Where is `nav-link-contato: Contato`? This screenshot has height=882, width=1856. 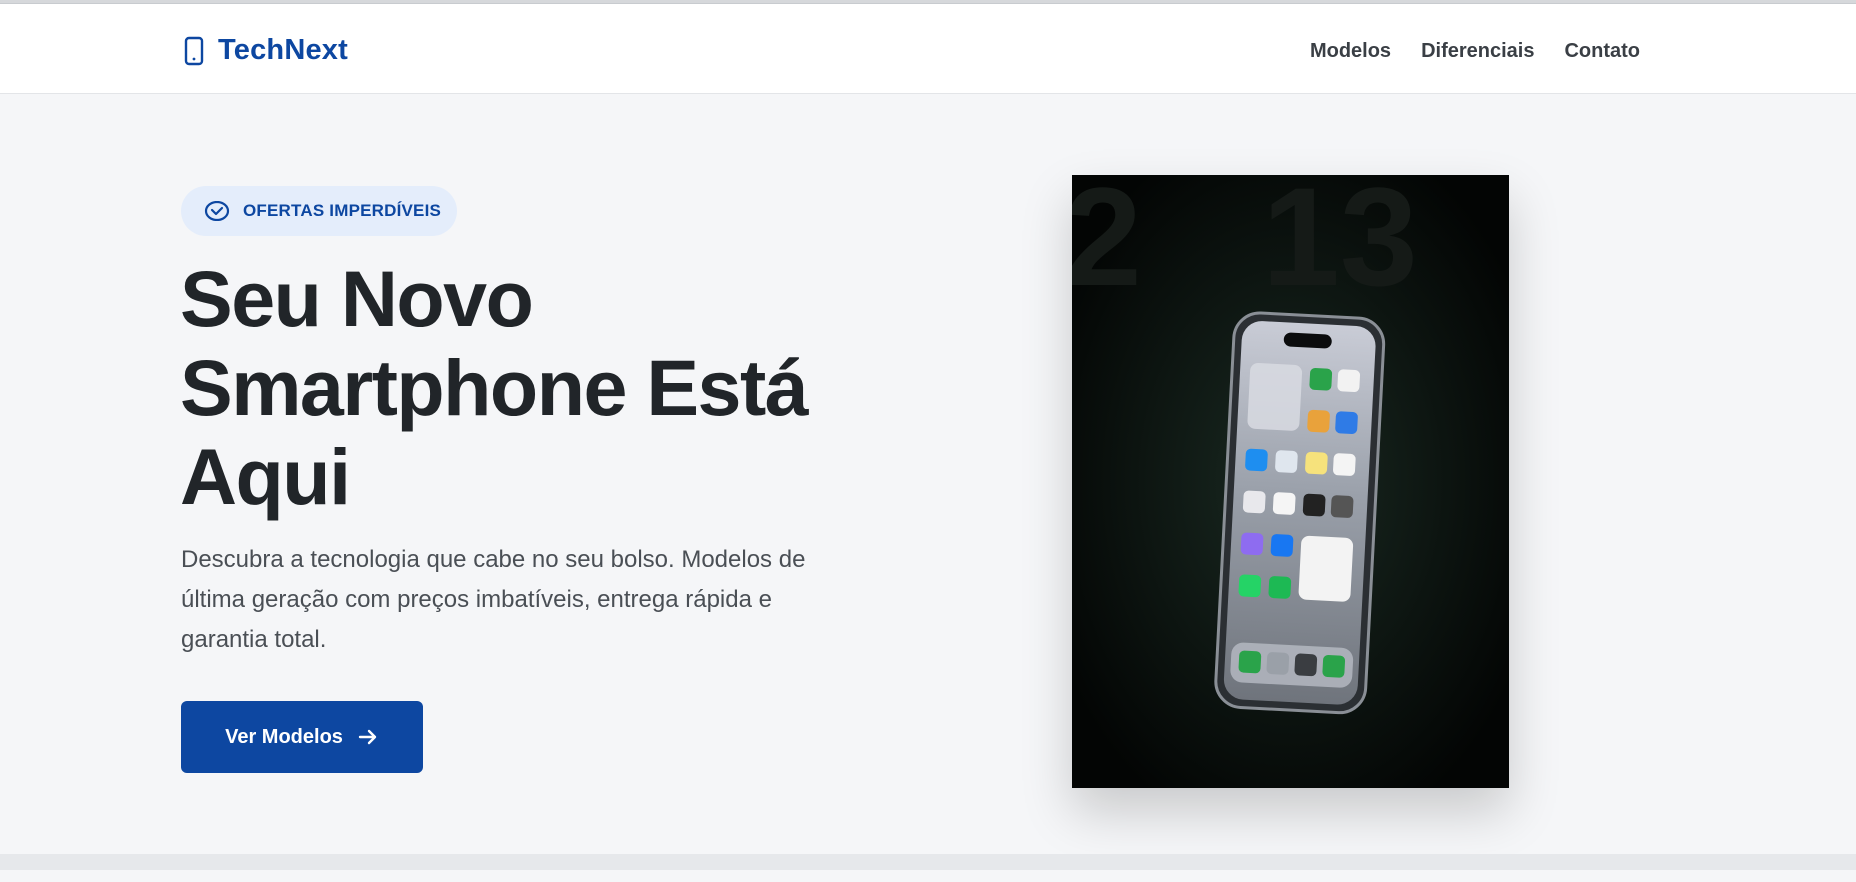
nav-link-contato: Contato is located at coordinates (1602, 51).